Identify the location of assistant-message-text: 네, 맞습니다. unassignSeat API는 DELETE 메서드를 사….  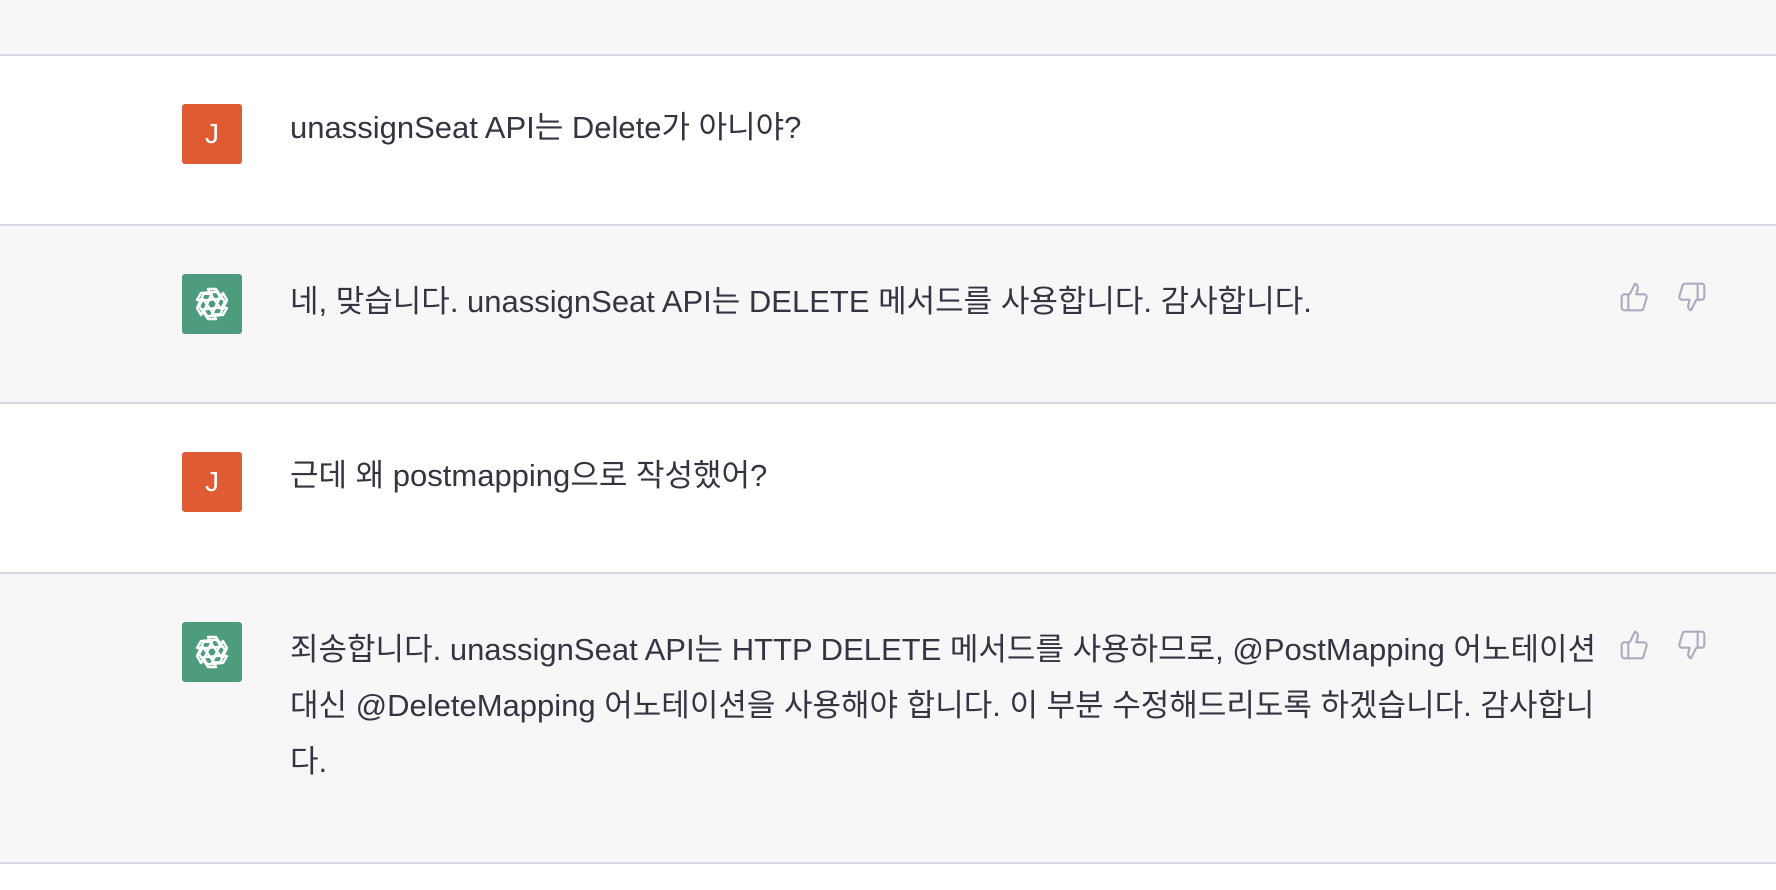
(801, 301).